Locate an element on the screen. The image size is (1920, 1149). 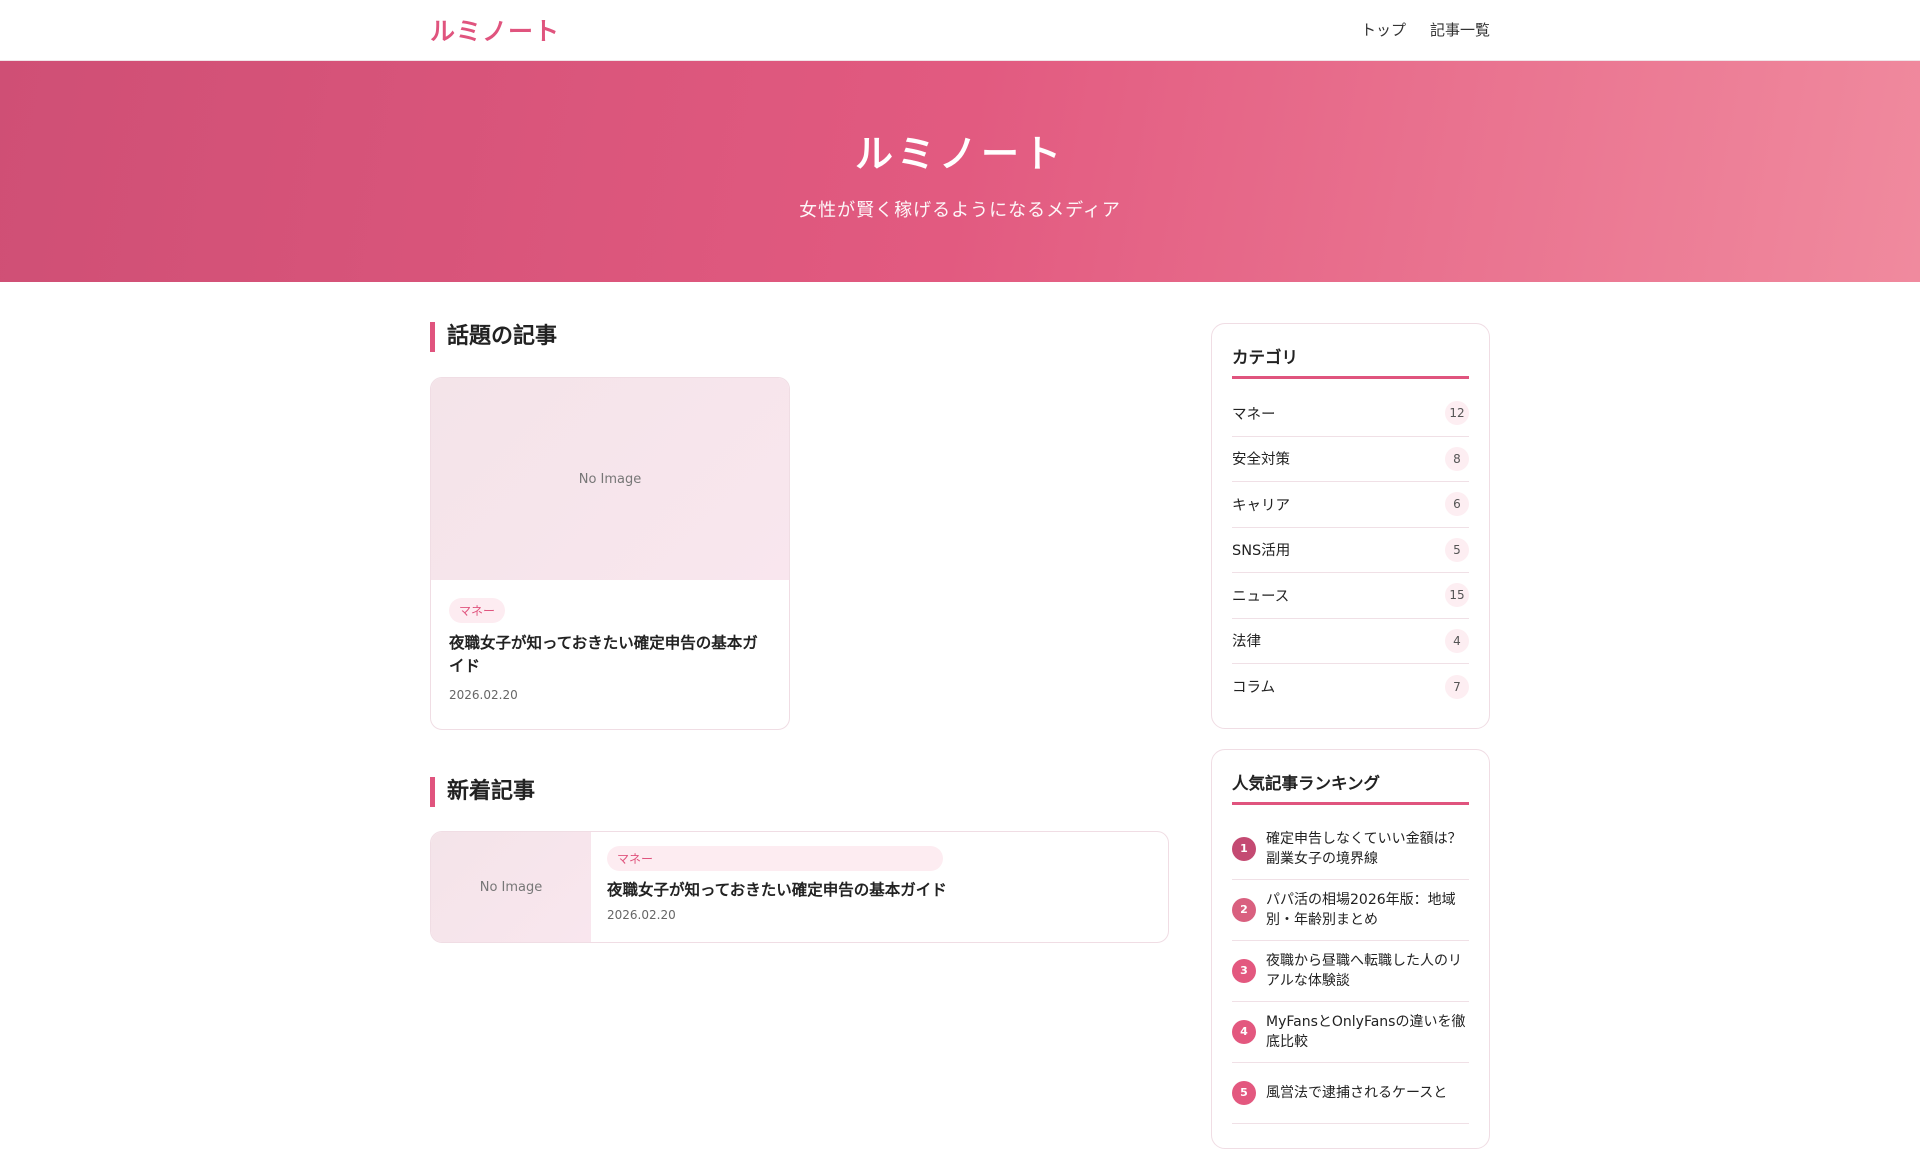
category-item: SNS活用 5 is located at coordinates (1350, 550).